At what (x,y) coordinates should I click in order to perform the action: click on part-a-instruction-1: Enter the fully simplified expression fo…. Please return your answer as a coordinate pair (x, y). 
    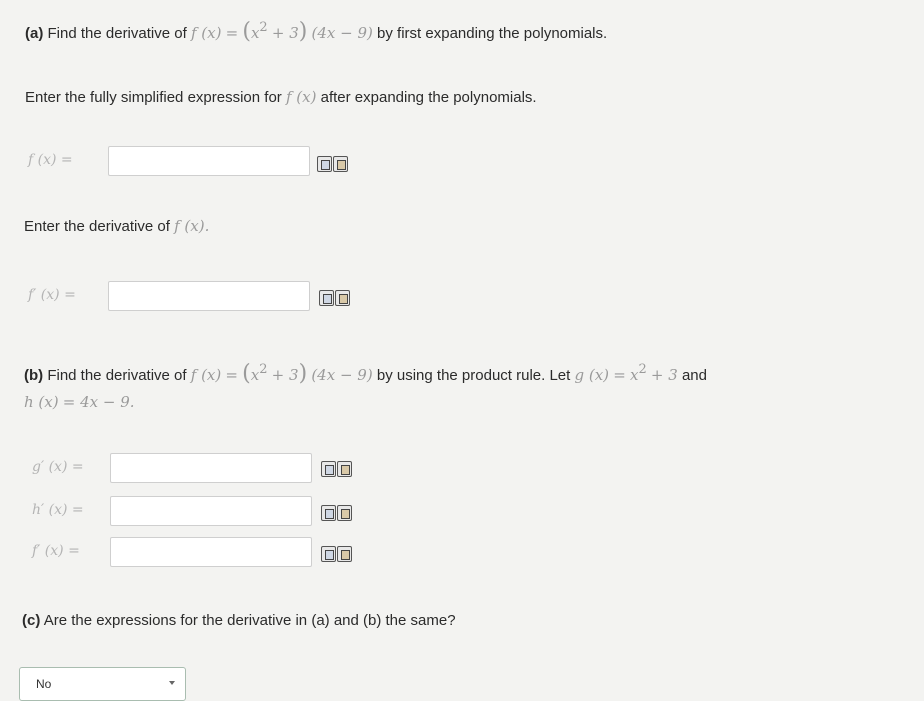
    Looking at the image, I should click on (281, 97).